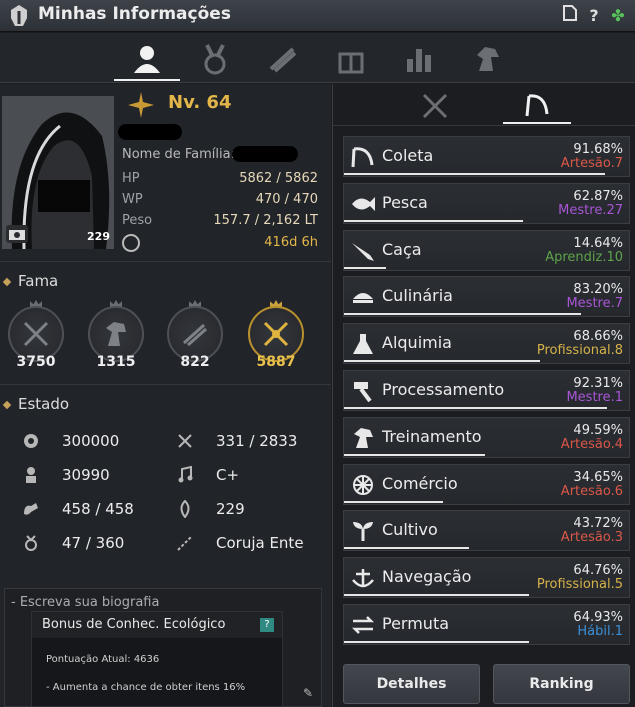 The height and width of the screenshot is (707, 635). I want to click on crossed-tools-icon, so click(276, 334).